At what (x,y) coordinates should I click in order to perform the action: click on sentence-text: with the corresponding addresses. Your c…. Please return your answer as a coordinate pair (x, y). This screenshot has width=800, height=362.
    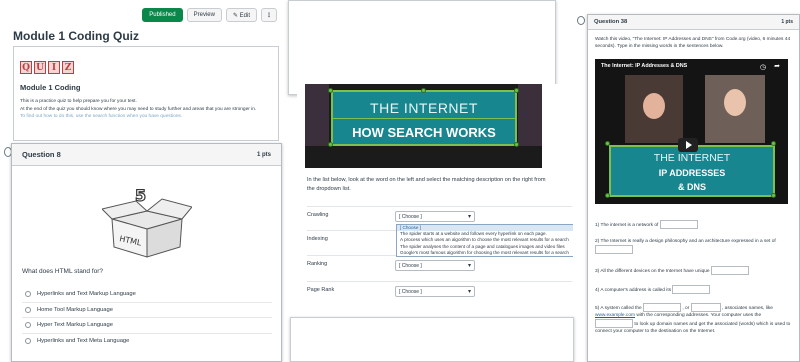
    Looking at the image, I should click on (699, 315).